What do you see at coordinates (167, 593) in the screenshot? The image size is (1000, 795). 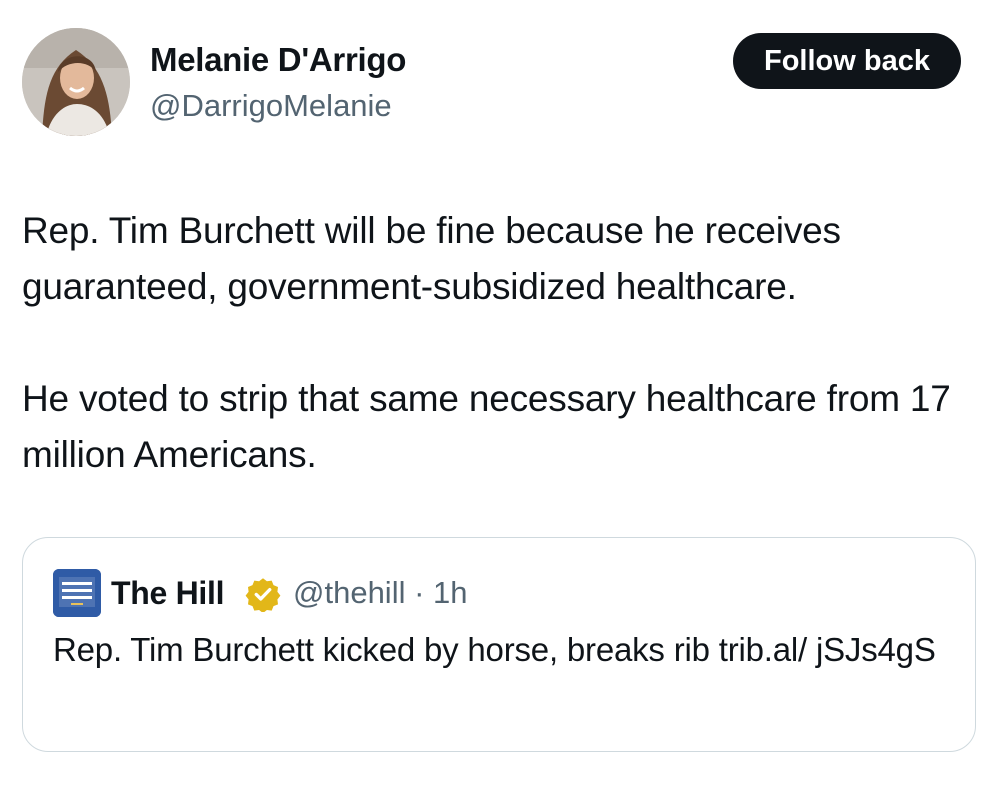 I see `quoted-display-name: The Hill` at bounding box center [167, 593].